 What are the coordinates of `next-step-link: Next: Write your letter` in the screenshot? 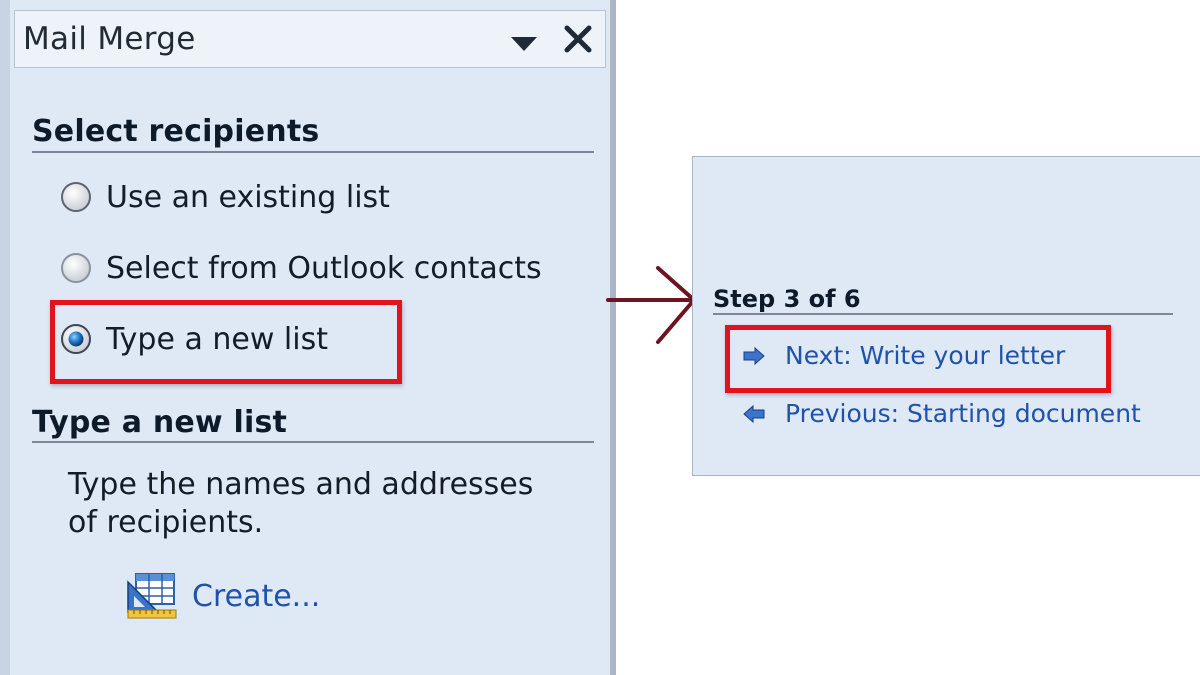 It's located at (904, 355).